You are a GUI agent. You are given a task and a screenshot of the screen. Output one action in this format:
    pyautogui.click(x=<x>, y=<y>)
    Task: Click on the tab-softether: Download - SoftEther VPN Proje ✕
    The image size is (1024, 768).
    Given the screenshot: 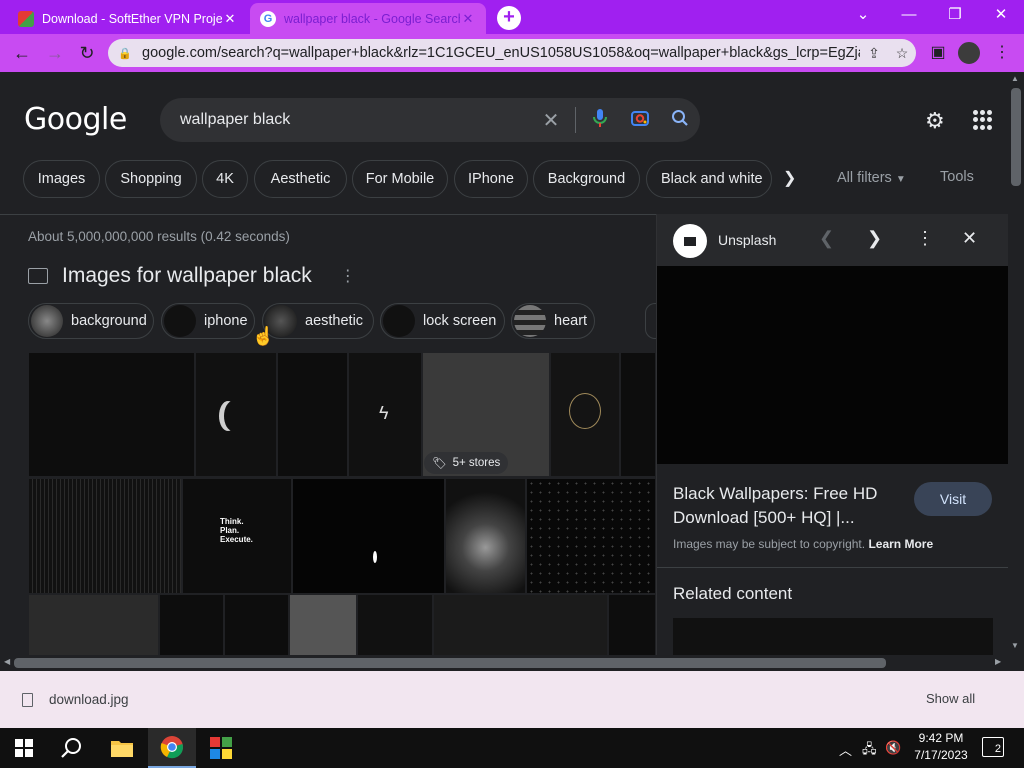 What is the action you would take?
    pyautogui.click(x=128, y=18)
    